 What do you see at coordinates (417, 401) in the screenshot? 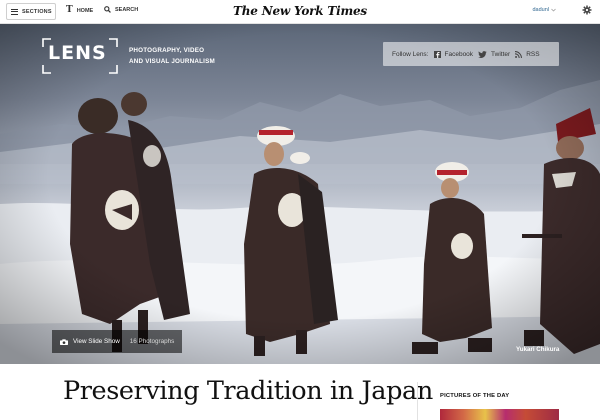
I see `column-divider` at bounding box center [417, 401].